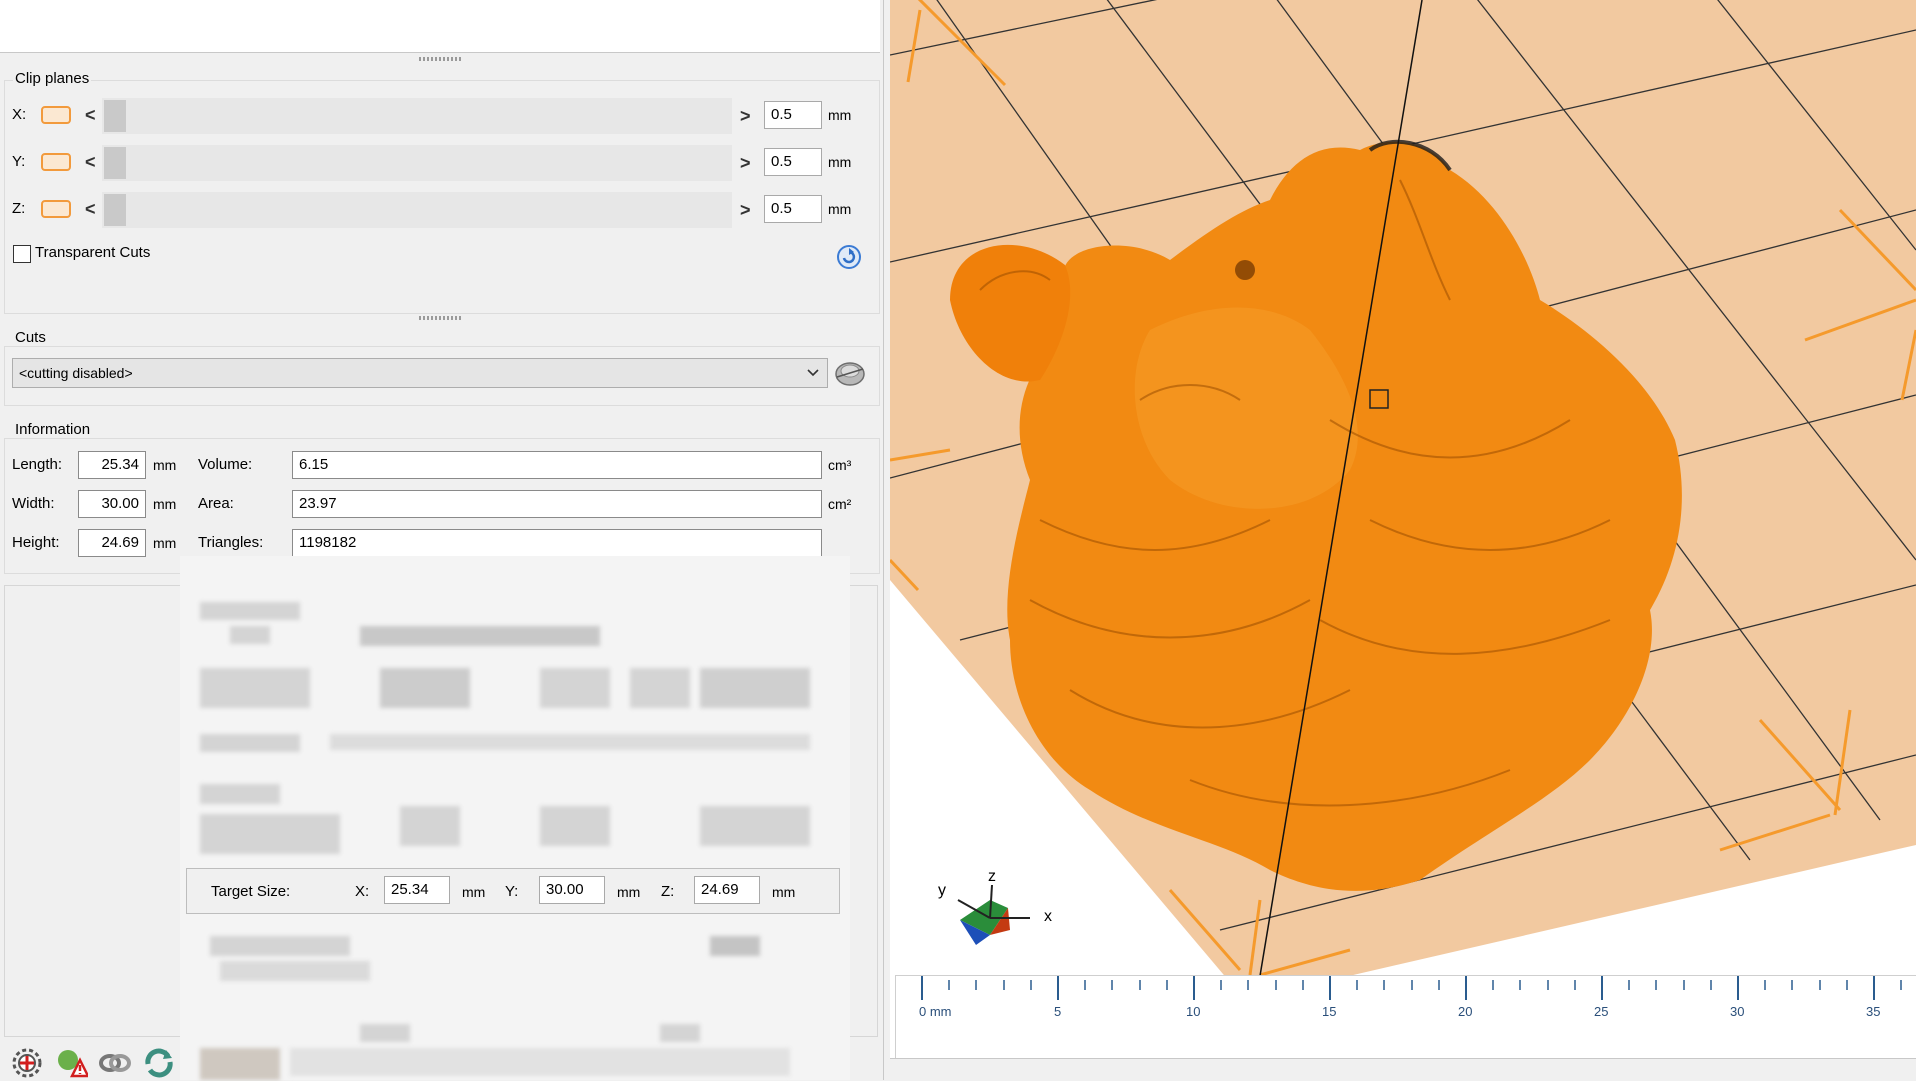 The image size is (1916, 1081). I want to click on target-y-unit: mm, so click(629, 892).